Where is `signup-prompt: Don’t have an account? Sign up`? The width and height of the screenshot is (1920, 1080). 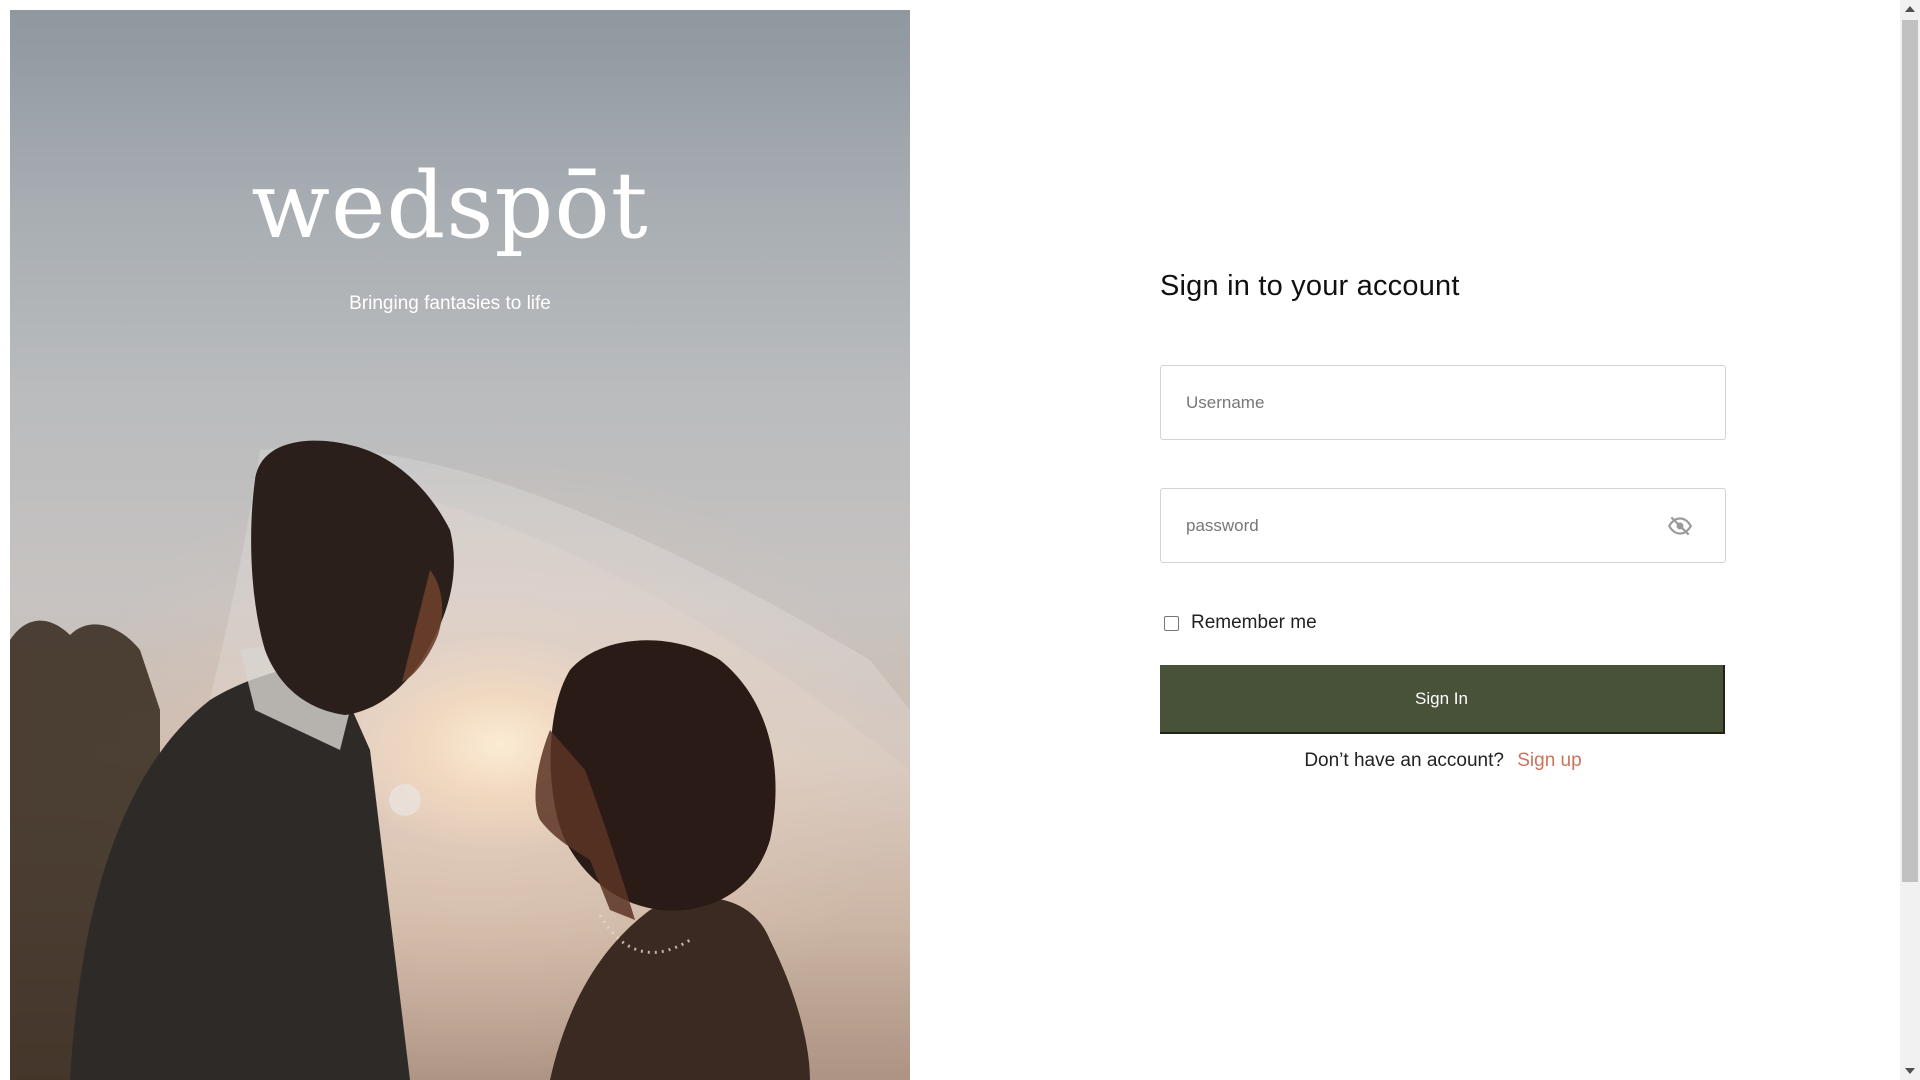
signup-prompt: Don’t have an account? Sign up is located at coordinates (1443, 761).